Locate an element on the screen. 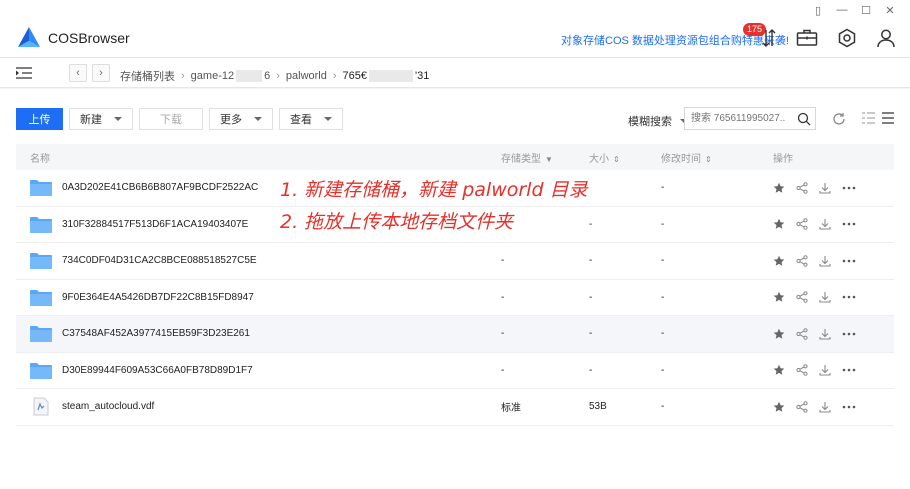  item-name: D30E89944F609A53C66A0FB78D89D1F7 is located at coordinates (157, 370).